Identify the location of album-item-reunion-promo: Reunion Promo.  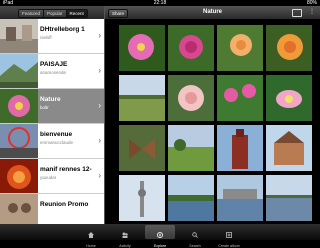
(52, 209).